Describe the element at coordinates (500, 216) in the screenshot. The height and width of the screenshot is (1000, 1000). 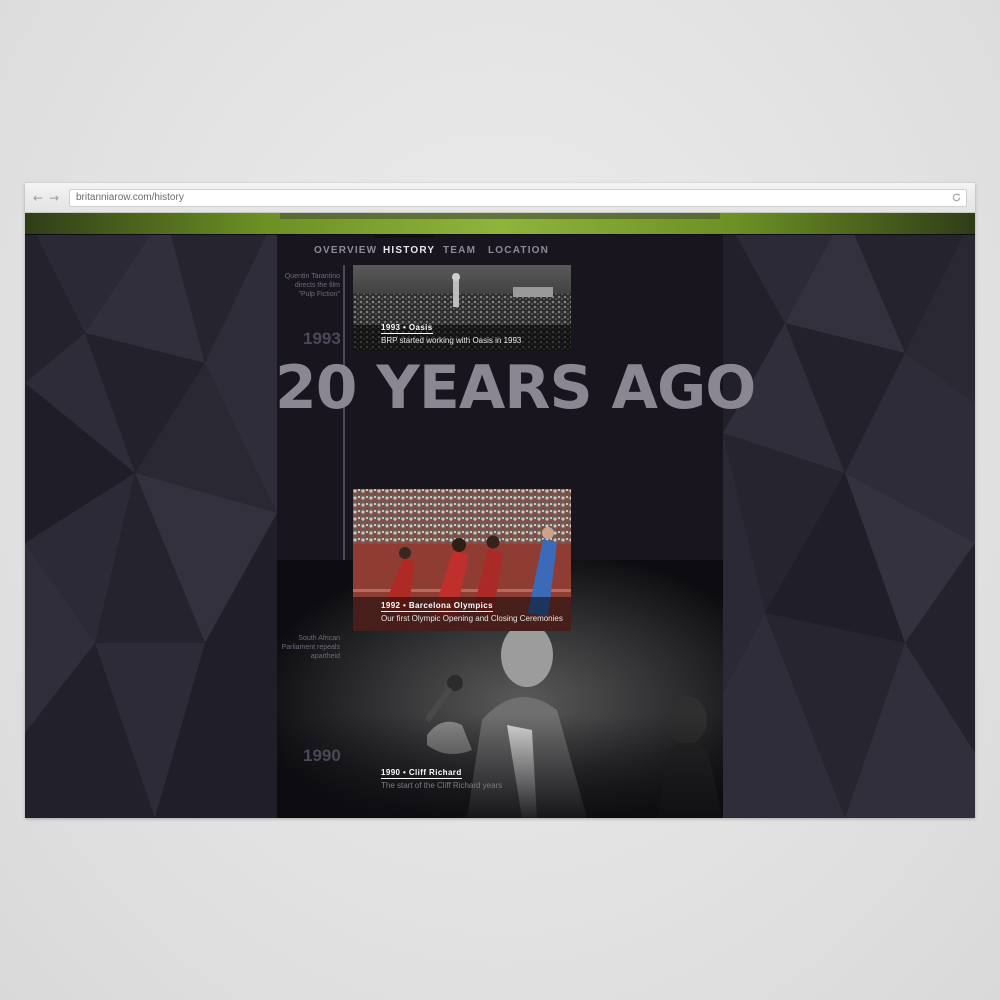
I see `hero-image-edge` at that location.